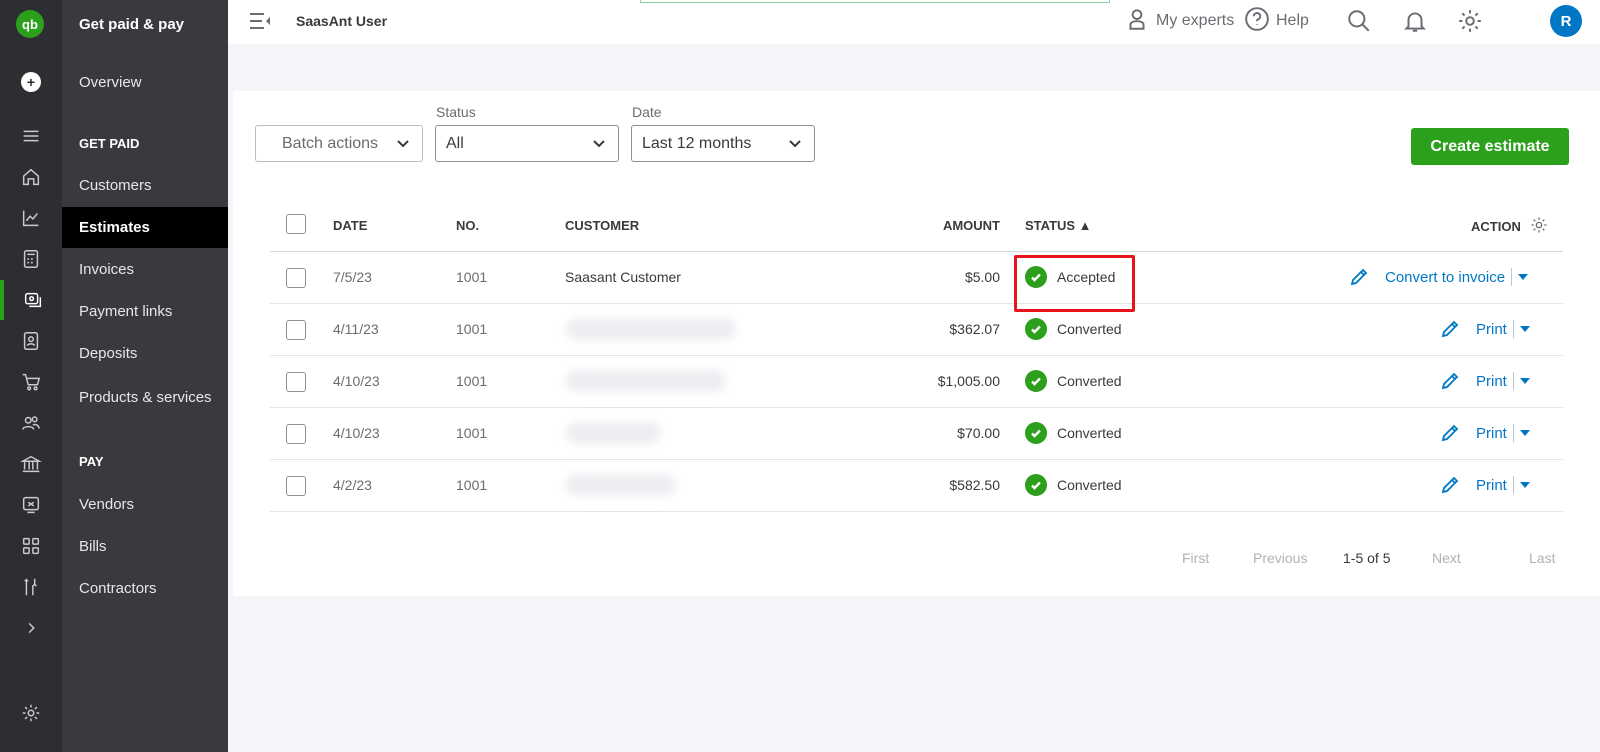 Image resolution: width=1600 pixels, height=752 pixels. I want to click on table-row: 4/2/23 1001 $582.50 Converted Print, so click(916, 486).